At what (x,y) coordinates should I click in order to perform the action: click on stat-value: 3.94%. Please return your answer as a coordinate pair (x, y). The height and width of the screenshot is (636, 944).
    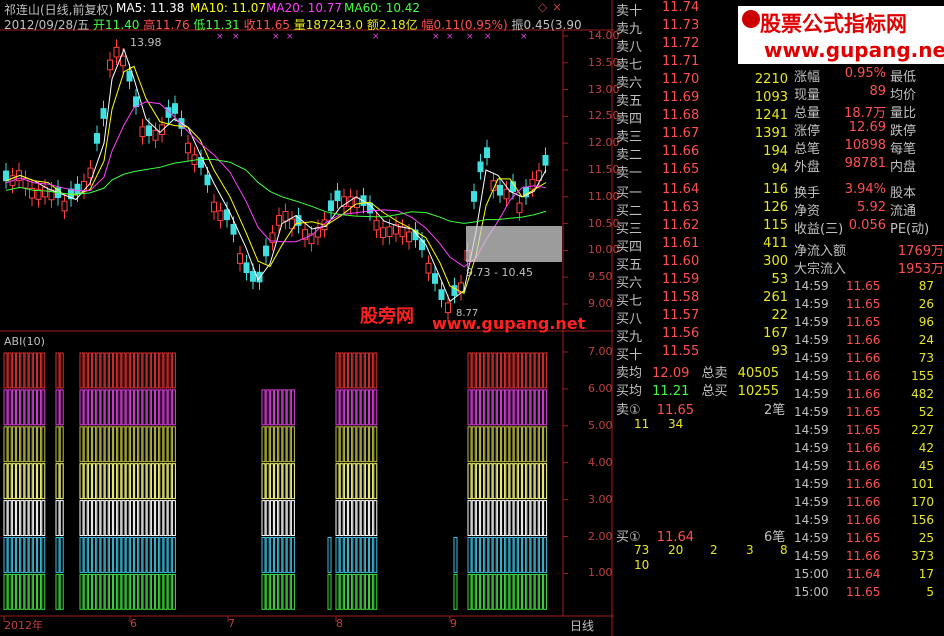
    Looking at the image, I should click on (865, 189).